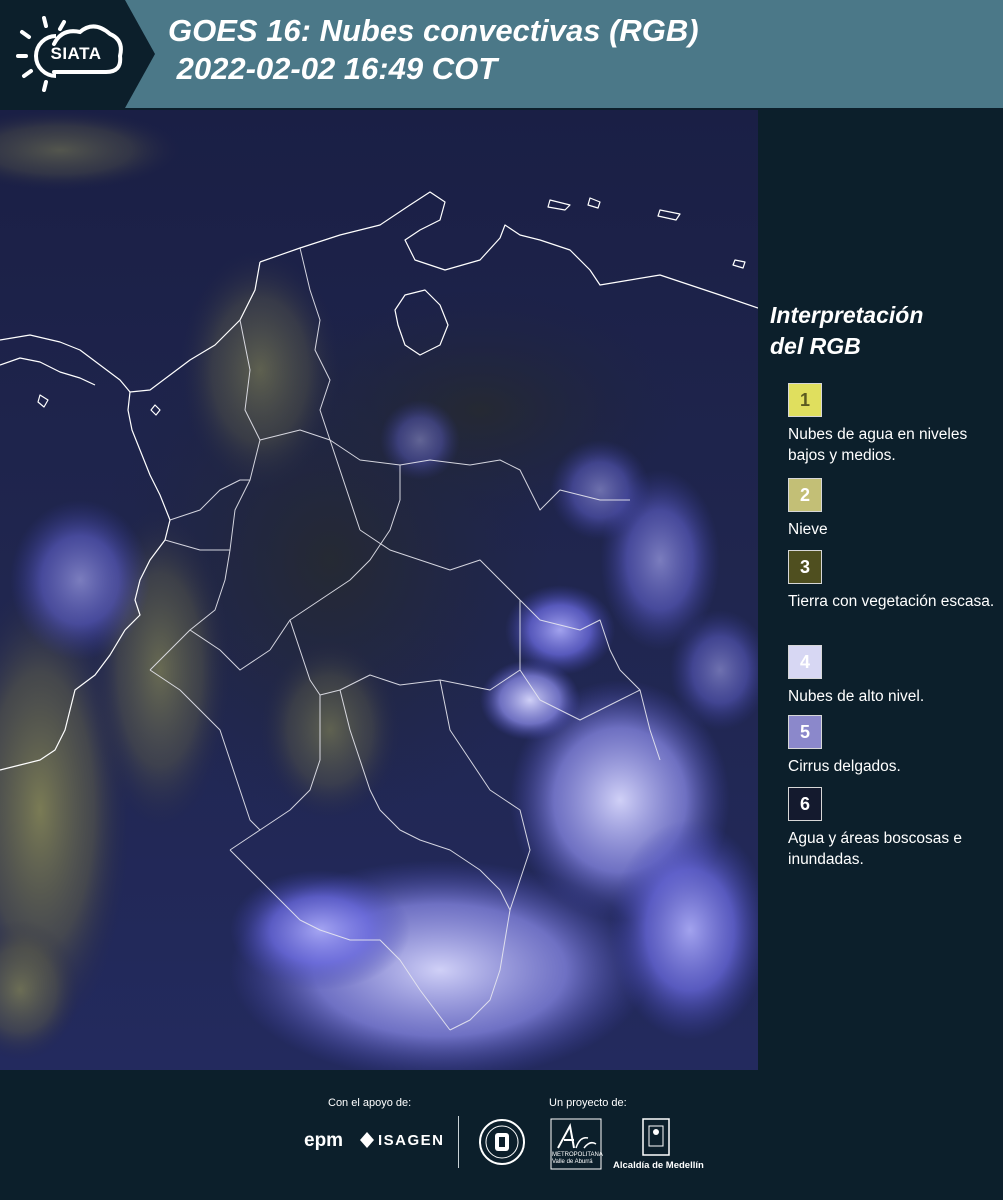 This screenshot has width=1003, height=1200. I want to click on alcaldia-shield-icon, so click(656, 1137).